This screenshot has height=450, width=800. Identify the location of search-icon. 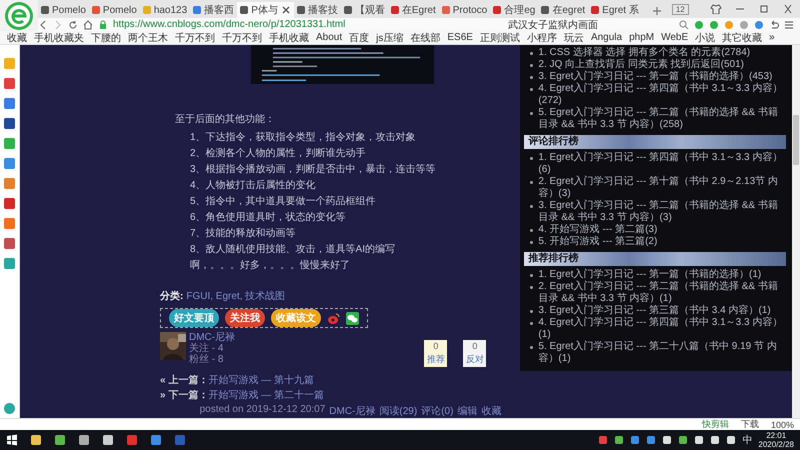
(684, 25).